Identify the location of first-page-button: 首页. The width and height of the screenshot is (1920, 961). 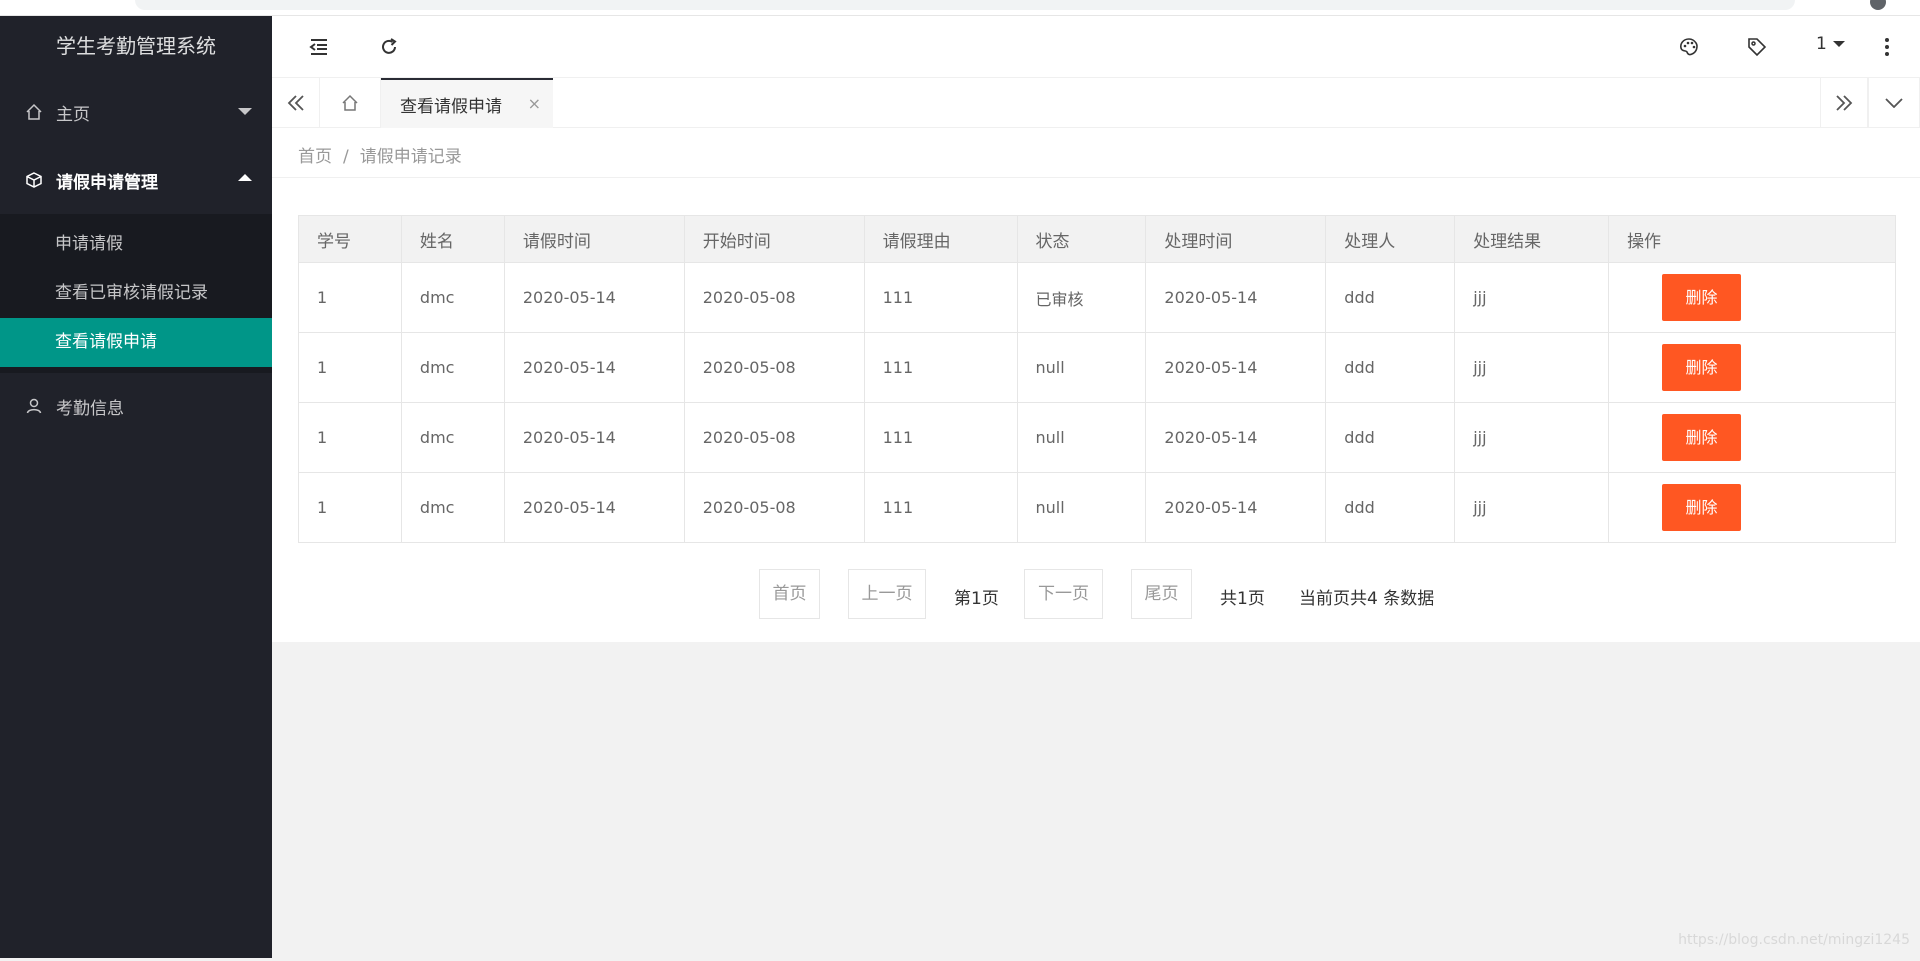
(789, 594).